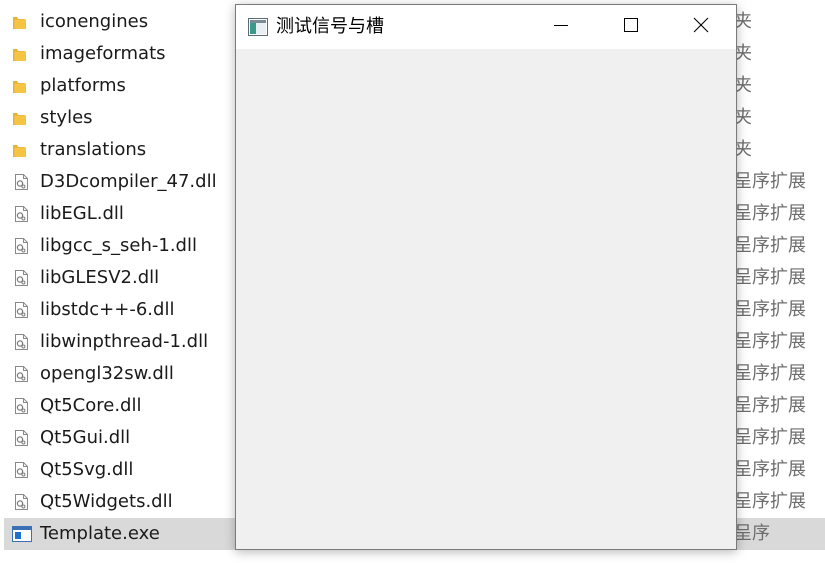 This screenshot has height=563, width=825. Describe the element at coordinates (258, 27) in the screenshot. I see `app-window-icon` at that location.